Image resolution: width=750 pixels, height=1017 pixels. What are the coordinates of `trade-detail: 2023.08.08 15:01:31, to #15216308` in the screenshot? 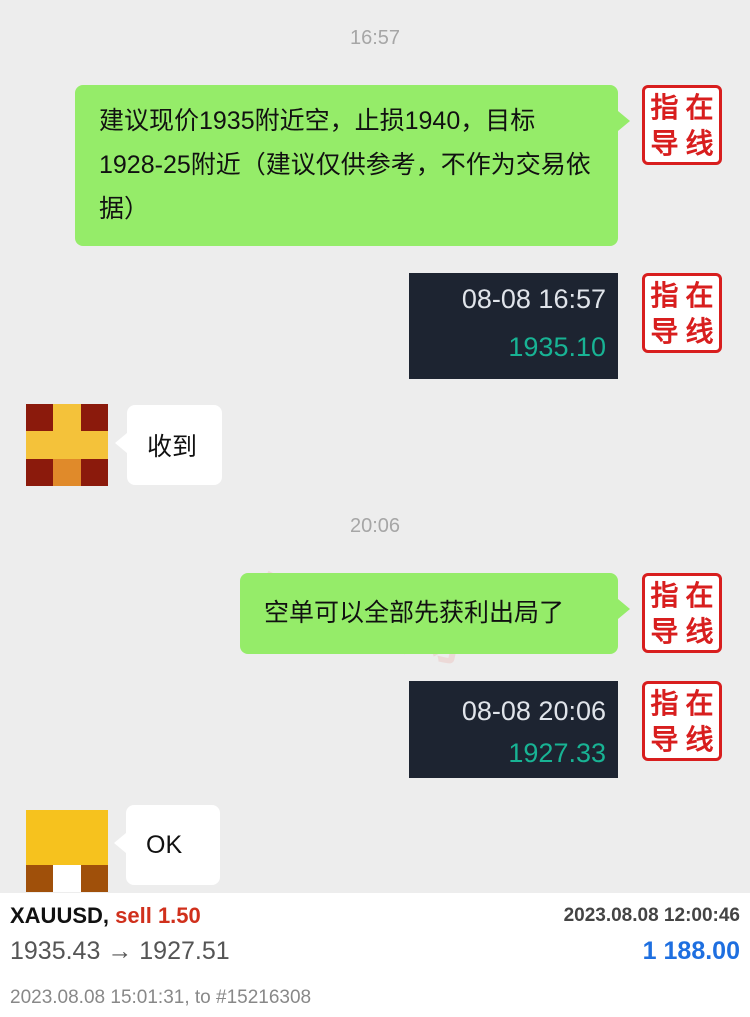 It's located at (161, 997).